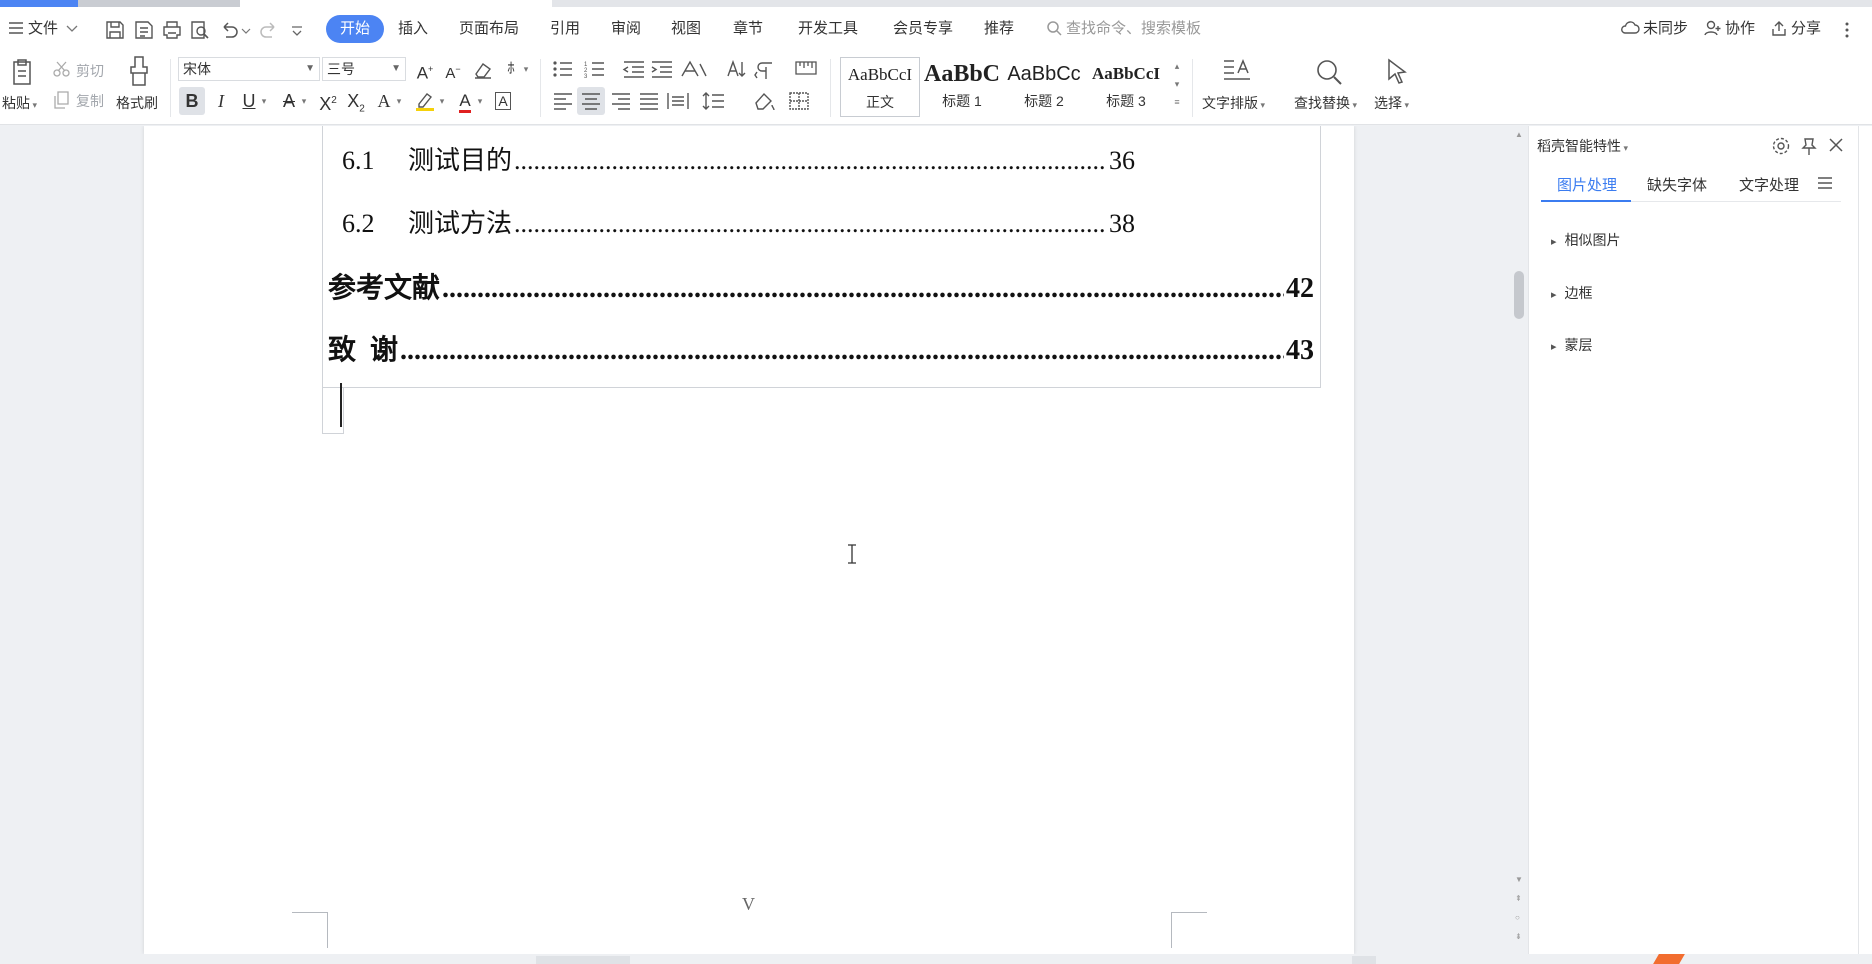 The height and width of the screenshot is (964, 1872). I want to click on taskbar-app-icon, so click(1669, 959).